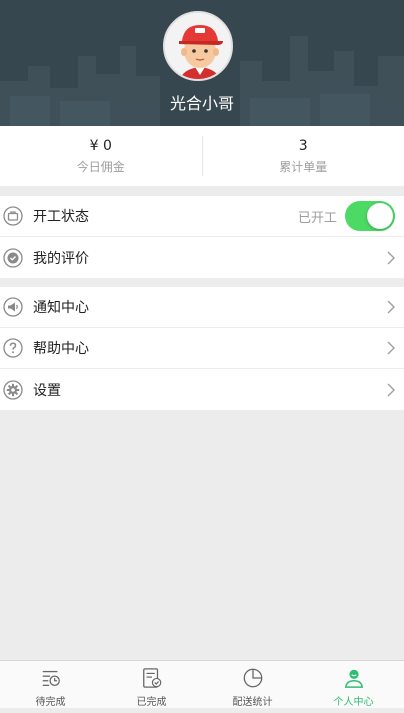 This screenshot has width=404, height=713. Describe the element at coordinates (151, 678) in the screenshot. I see `completed-list-icon` at that location.